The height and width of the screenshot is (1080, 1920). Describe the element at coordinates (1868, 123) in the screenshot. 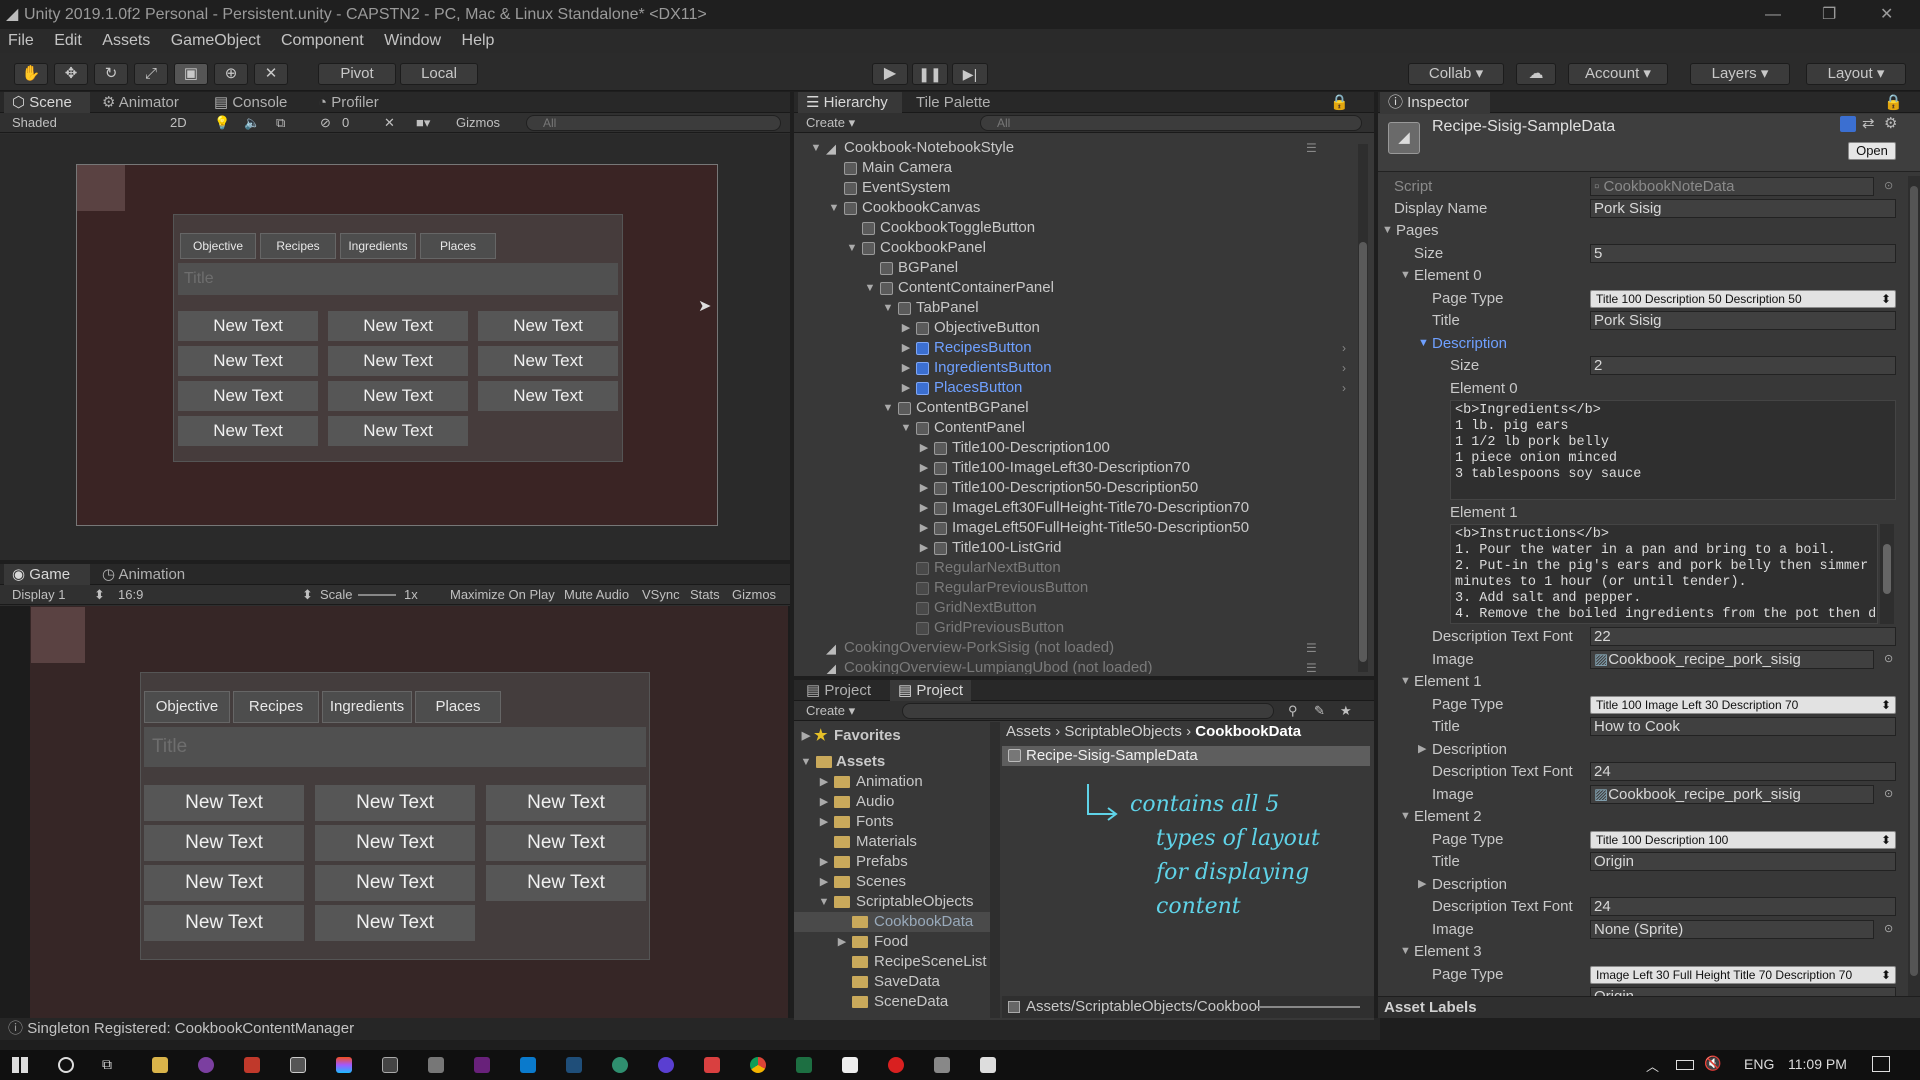

I see `preset-icon: ⇄` at that location.